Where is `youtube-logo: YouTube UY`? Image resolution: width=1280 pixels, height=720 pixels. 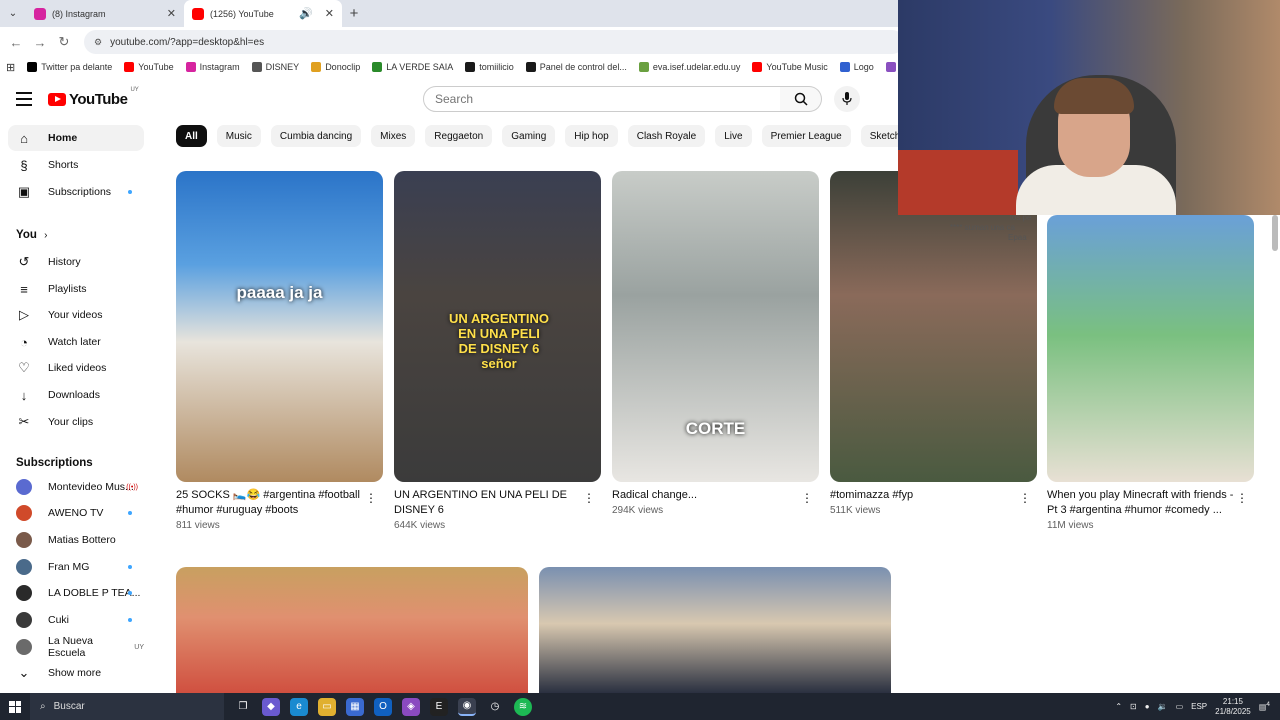 youtube-logo: YouTube UY is located at coordinates (93, 97).